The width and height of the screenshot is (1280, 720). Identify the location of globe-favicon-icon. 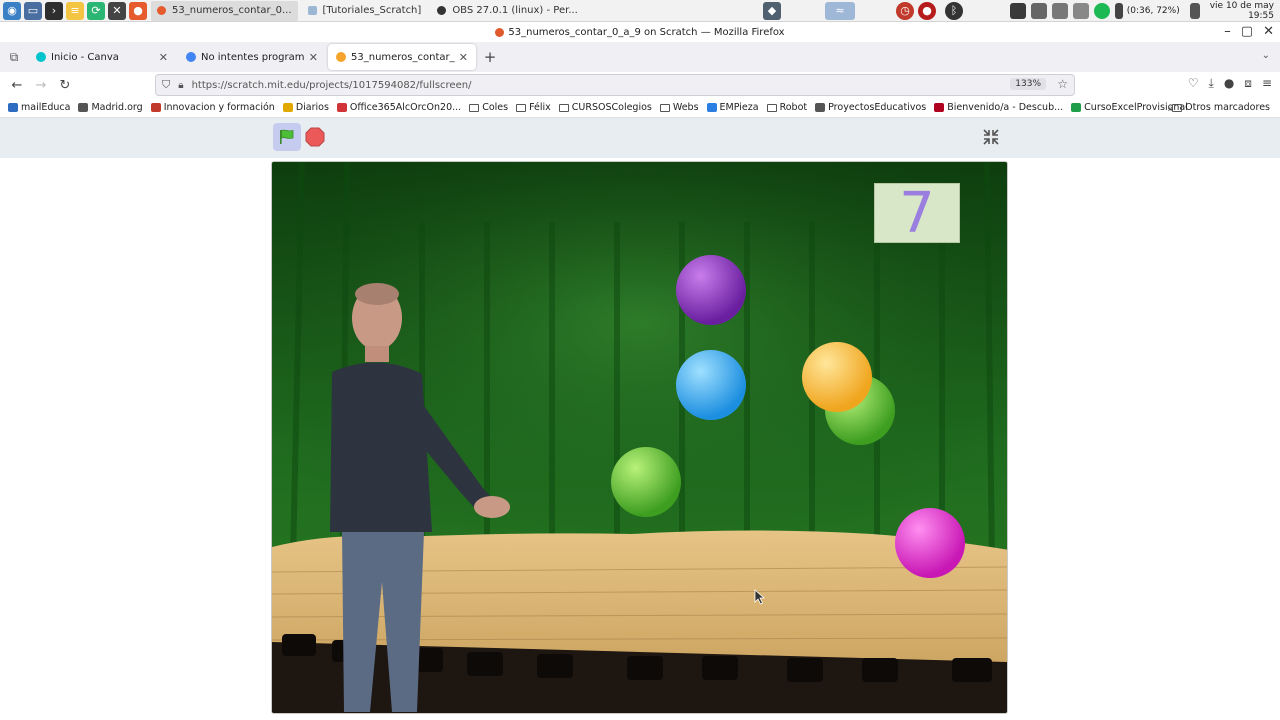
(191, 57).